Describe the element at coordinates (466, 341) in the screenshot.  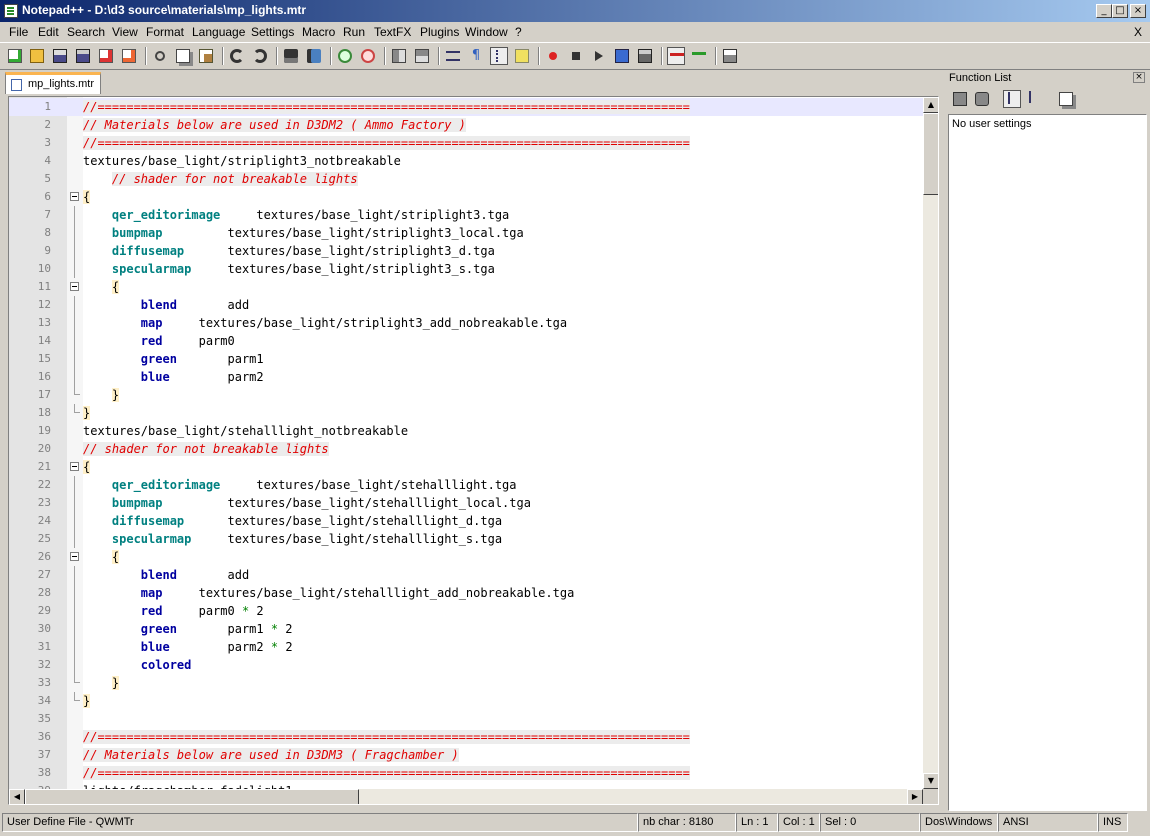
I see `code-line: 14 red parm0` at that location.